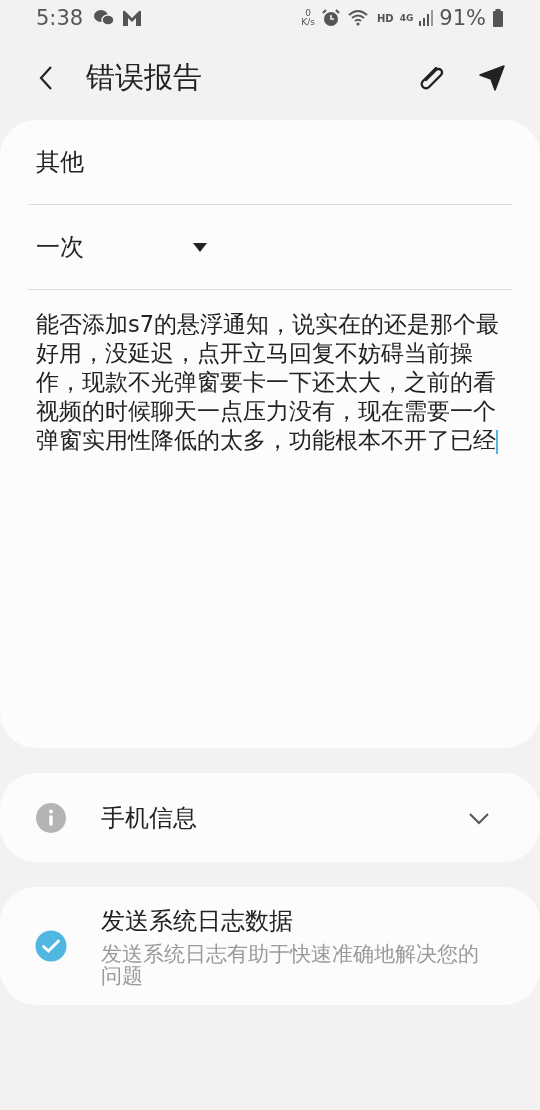 Image resolution: width=540 pixels, height=1110 pixels. Describe the element at coordinates (270, 382) in the screenshot. I see `description-field: 能否添加s7的悬浮通知，说实在的还是那个最好用，没延迟，点开立马回复不妨碍当前操作，现款不光弹窗要卡一下还太大，之前的看视频的时候聊天一点压力没有，现在需要一个弹窗实用性降低的太多，功能根本不开了已经` at that location.